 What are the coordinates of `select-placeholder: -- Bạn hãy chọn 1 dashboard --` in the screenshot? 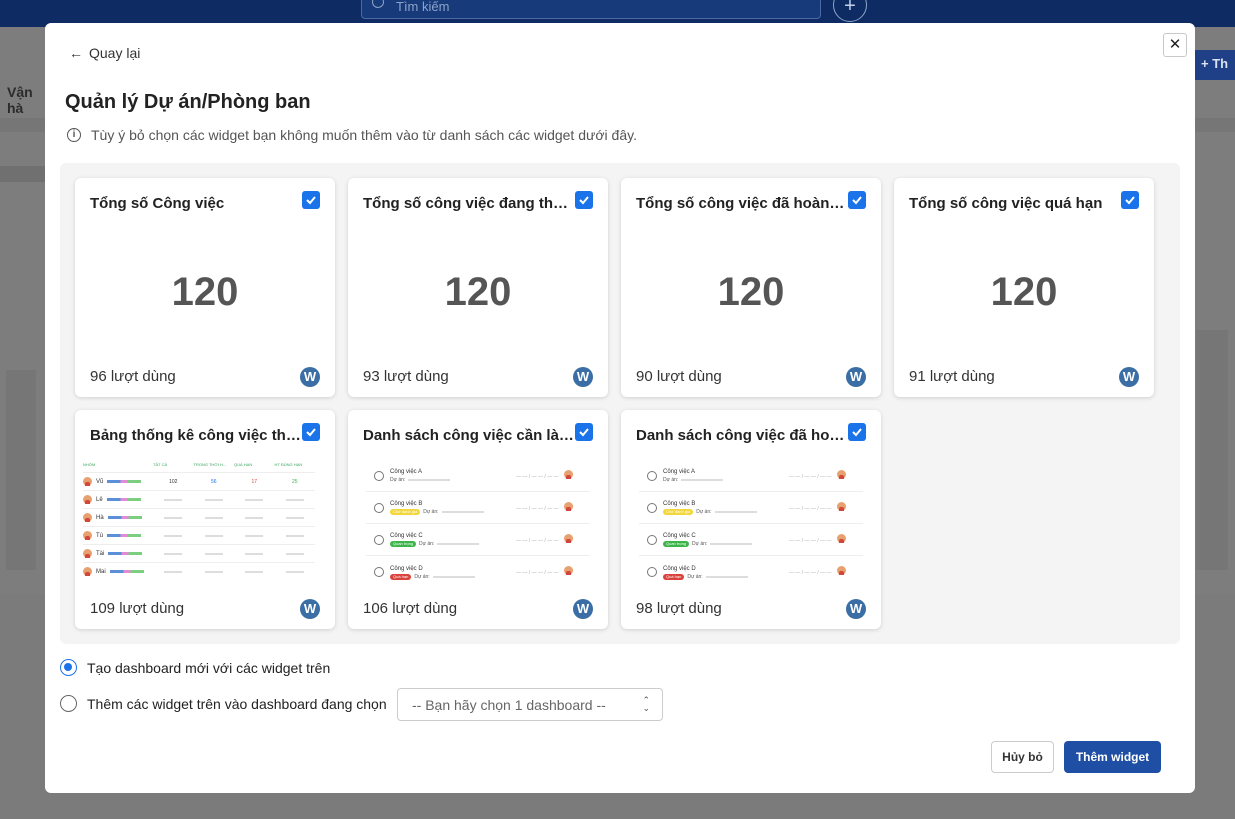 It's located at (509, 705).